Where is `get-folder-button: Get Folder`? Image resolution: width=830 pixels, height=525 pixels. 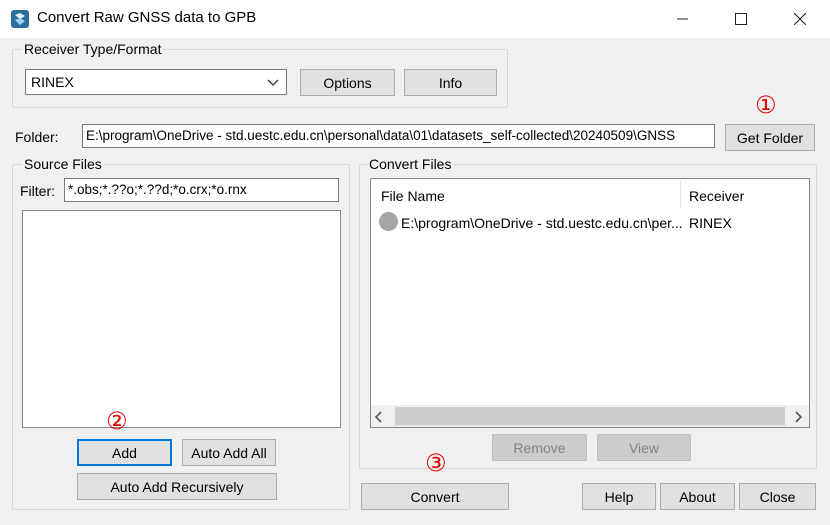 get-folder-button: Get Folder is located at coordinates (770, 137).